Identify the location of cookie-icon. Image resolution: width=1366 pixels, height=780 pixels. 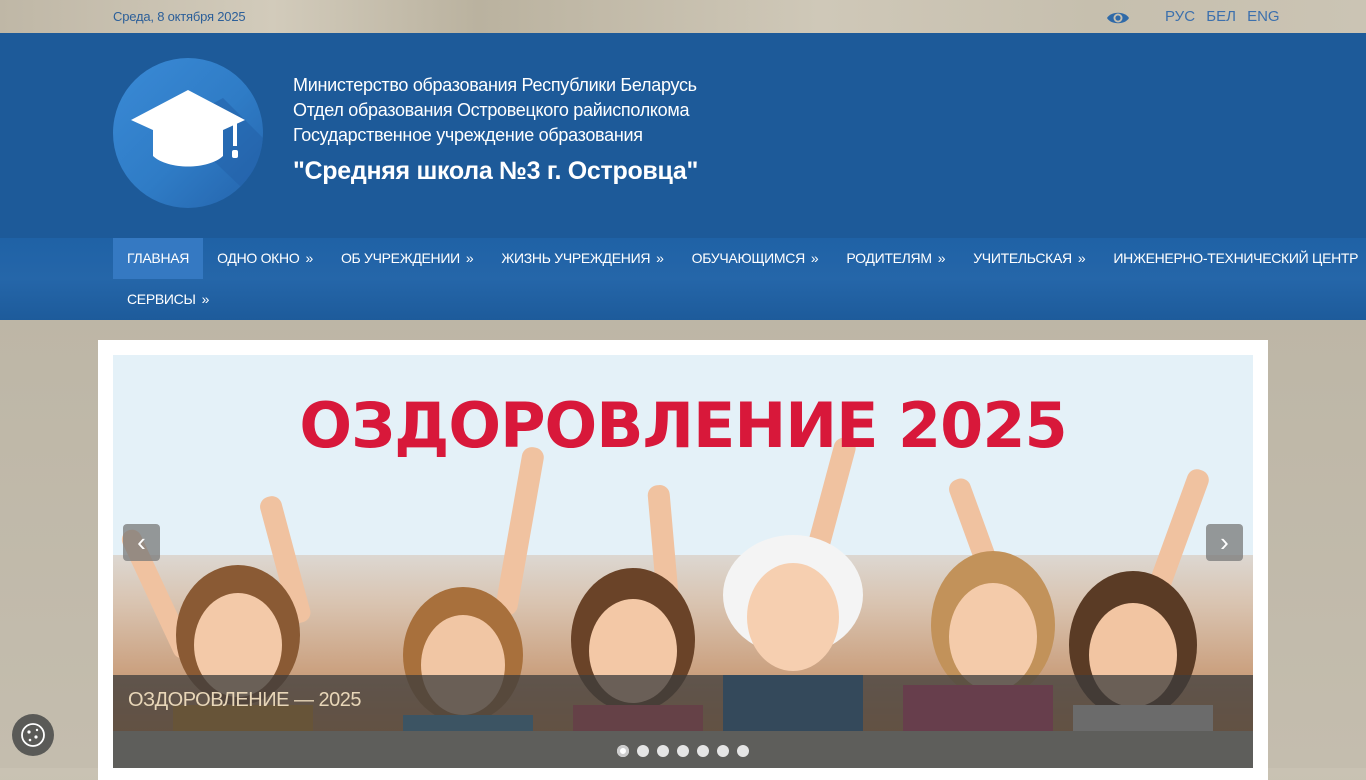
(33, 735).